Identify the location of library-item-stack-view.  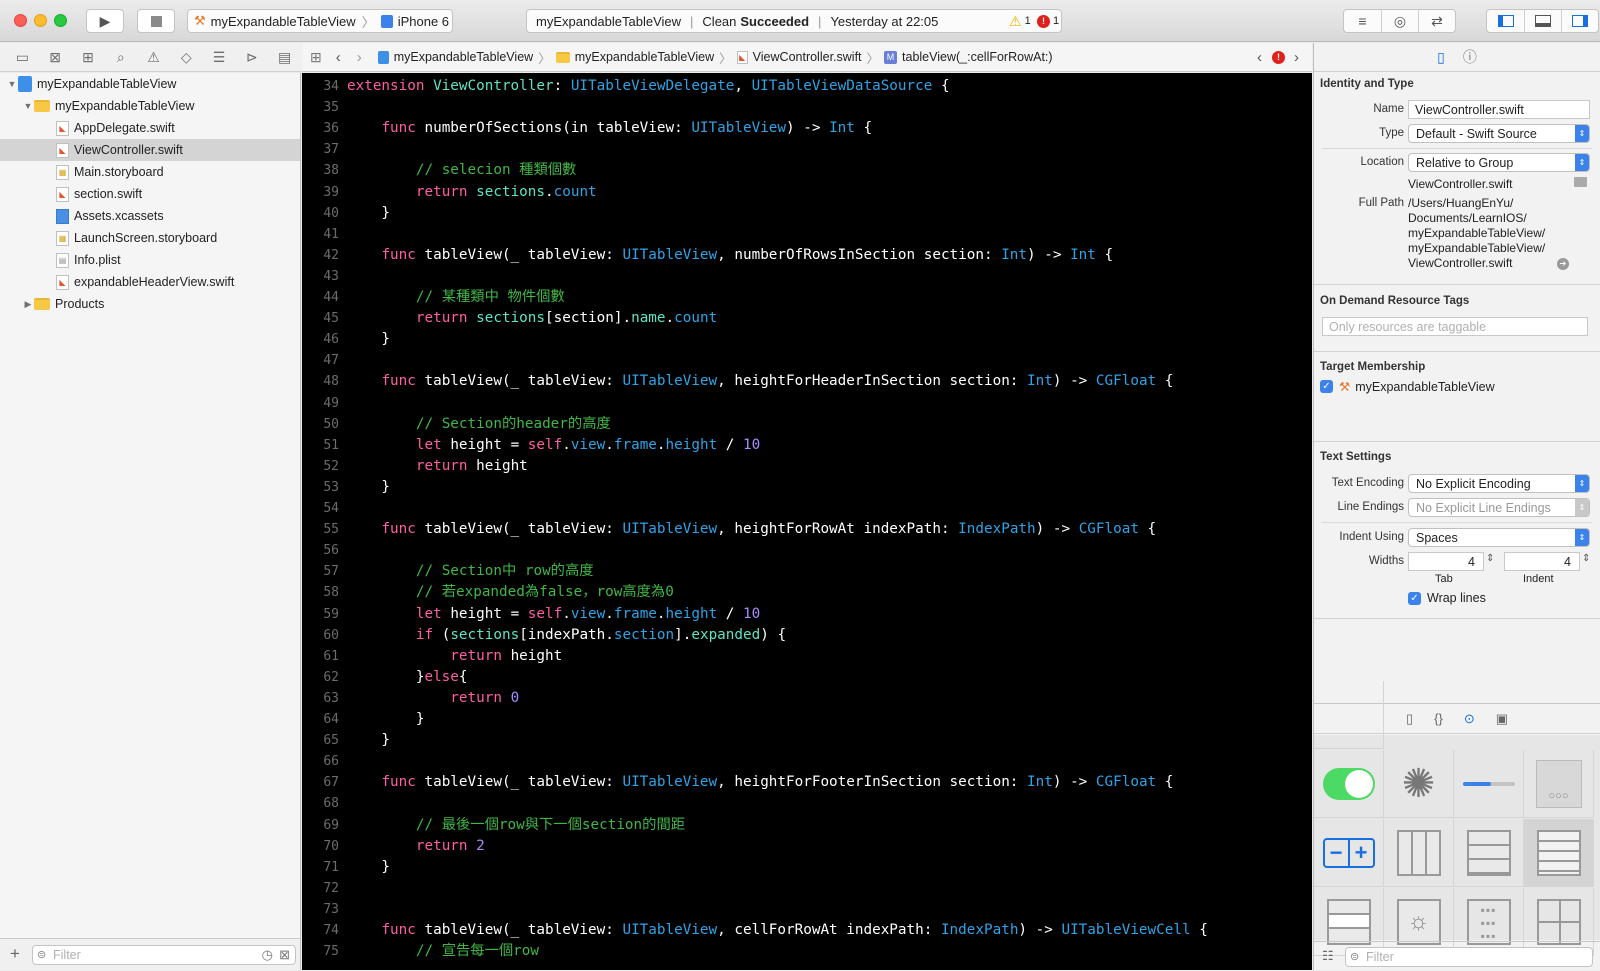
(1419, 853).